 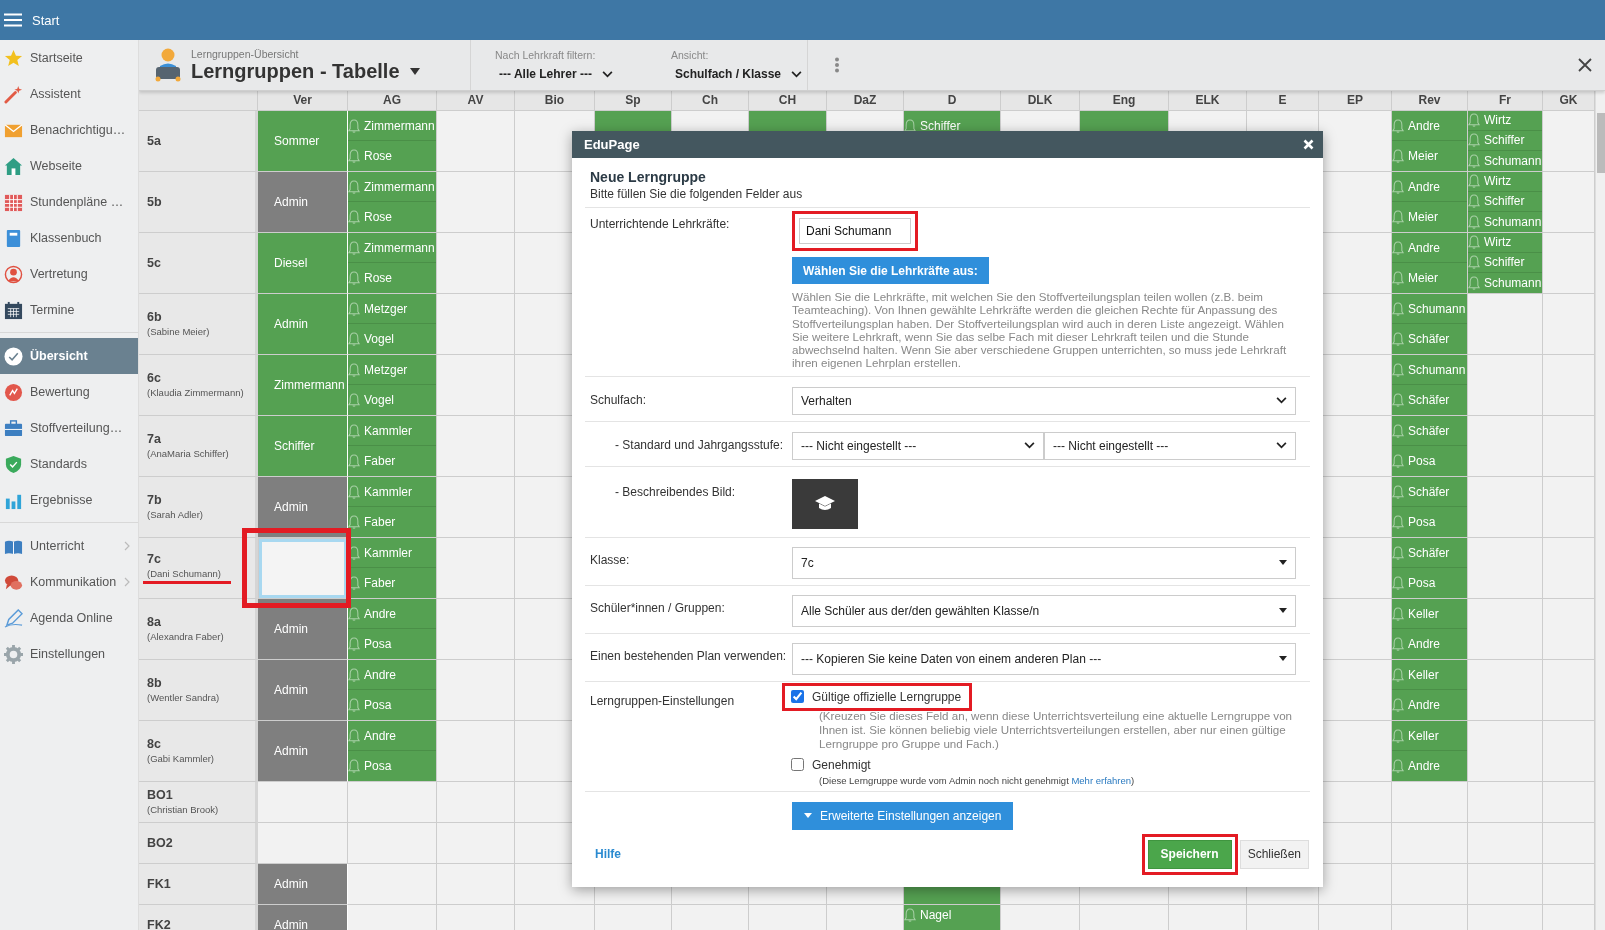 What do you see at coordinates (159, 924) in the screenshot?
I see `class-label: FK2` at bounding box center [159, 924].